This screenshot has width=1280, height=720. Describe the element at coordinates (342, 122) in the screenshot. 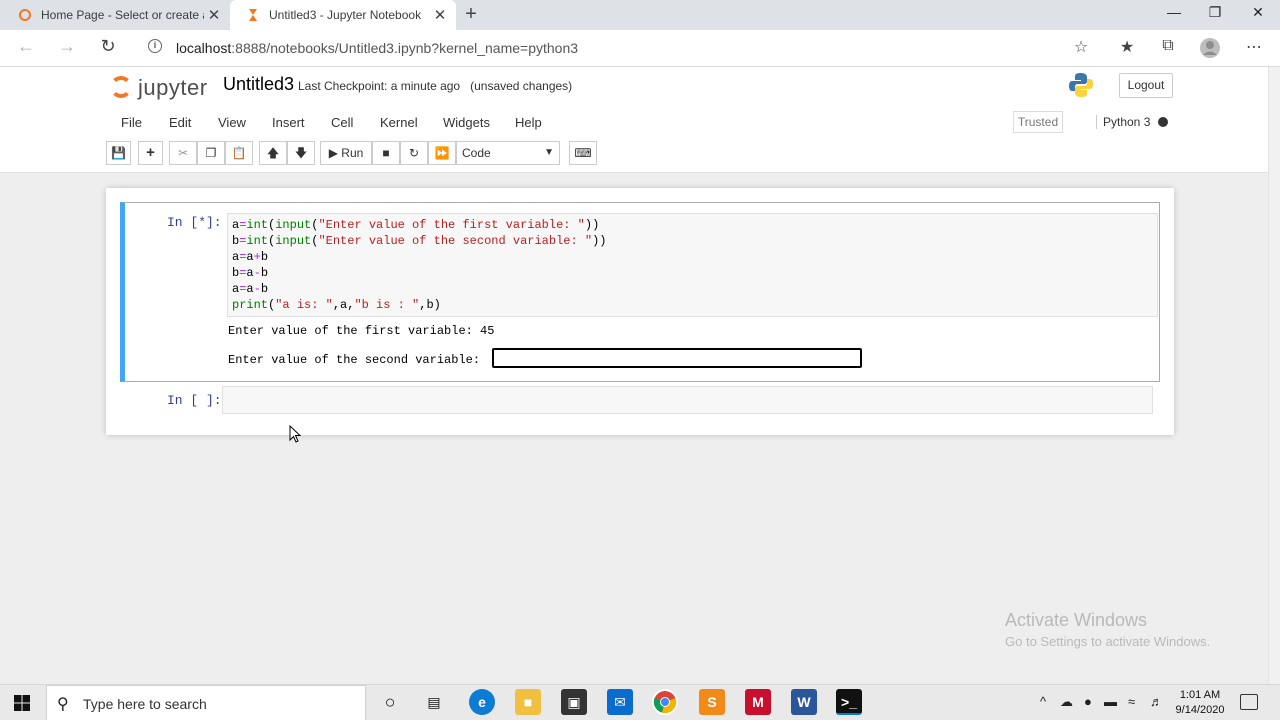

I see `menu-cell: Cell` at that location.